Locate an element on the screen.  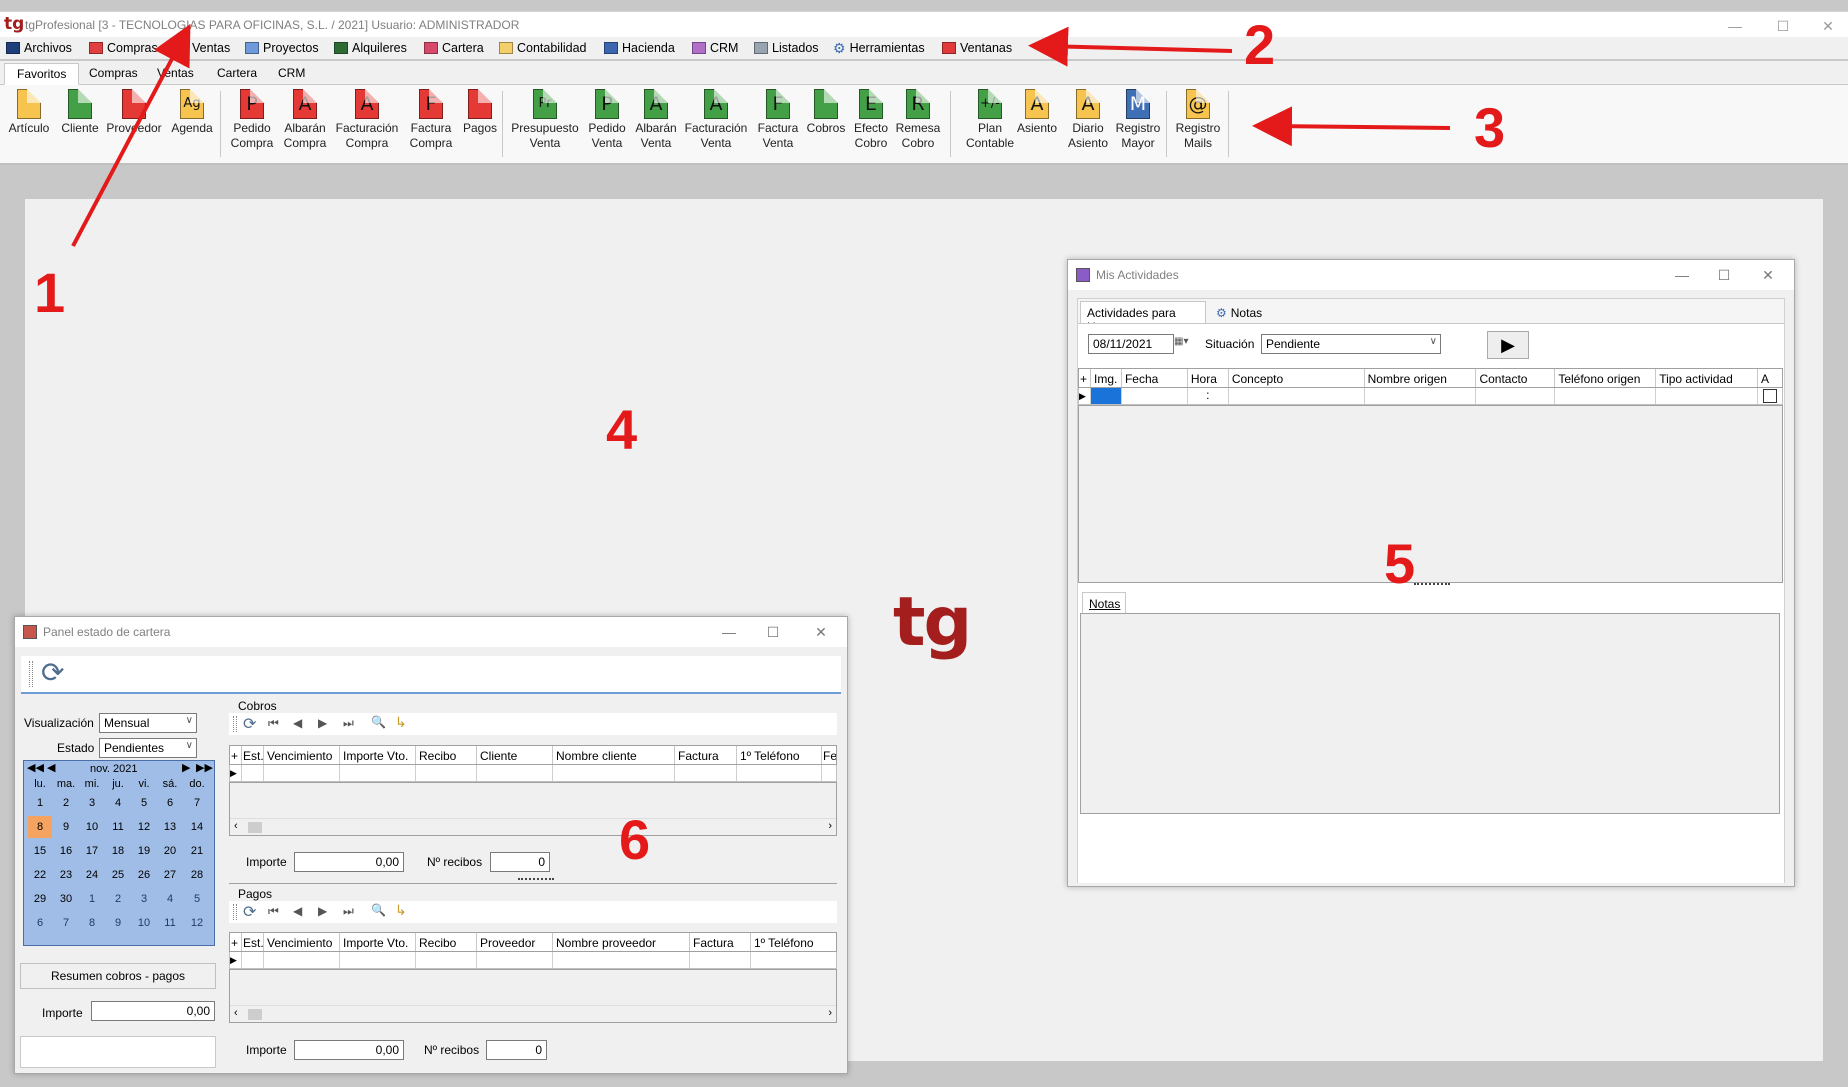
annotation-number: 6 is located at coordinates (635, 839).